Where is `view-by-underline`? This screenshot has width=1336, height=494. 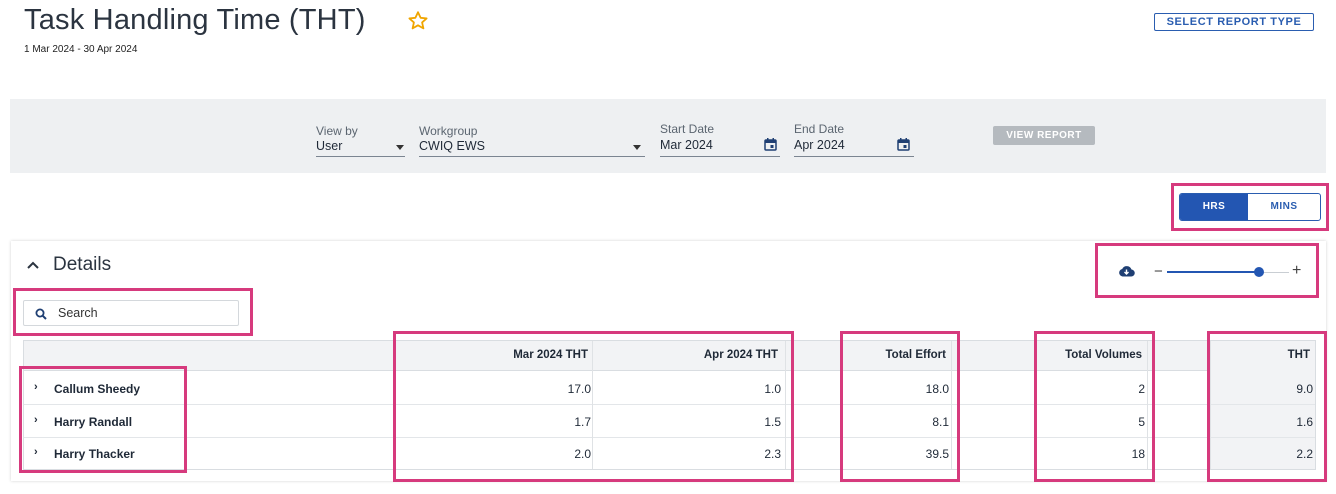 view-by-underline is located at coordinates (360, 156).